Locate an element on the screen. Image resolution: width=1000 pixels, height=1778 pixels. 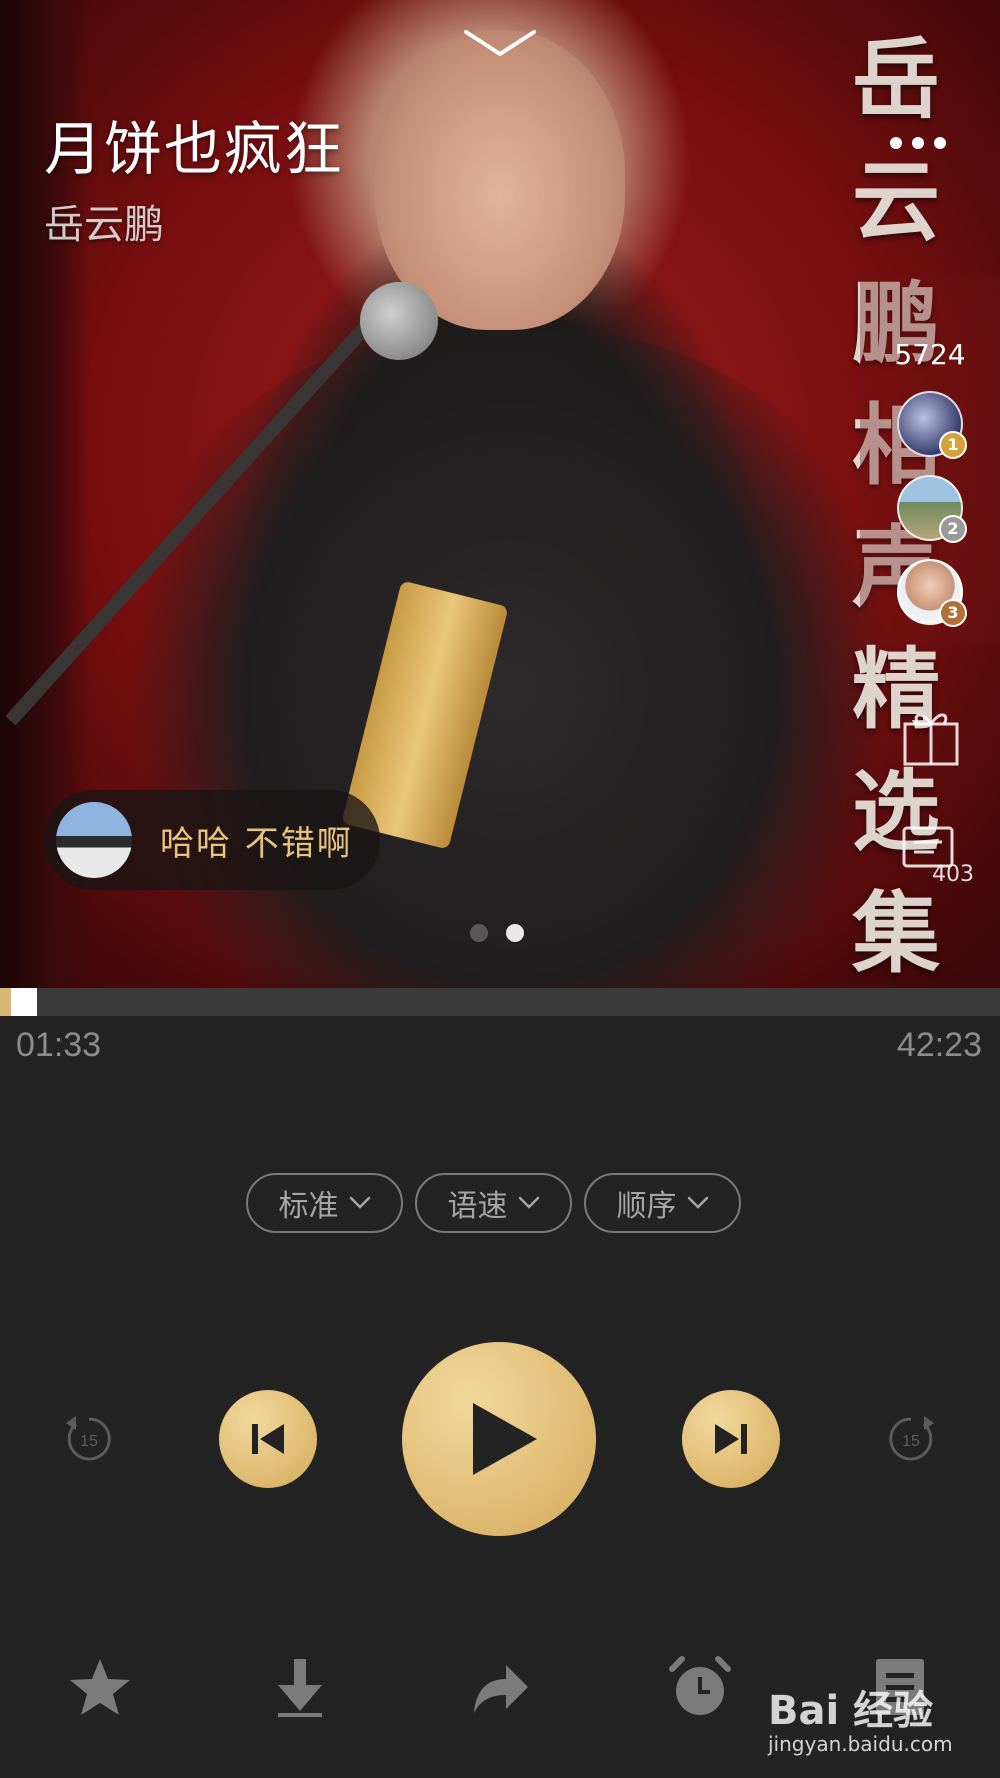
order-select-label: 顺序 is located at coordinates (646, 1206).